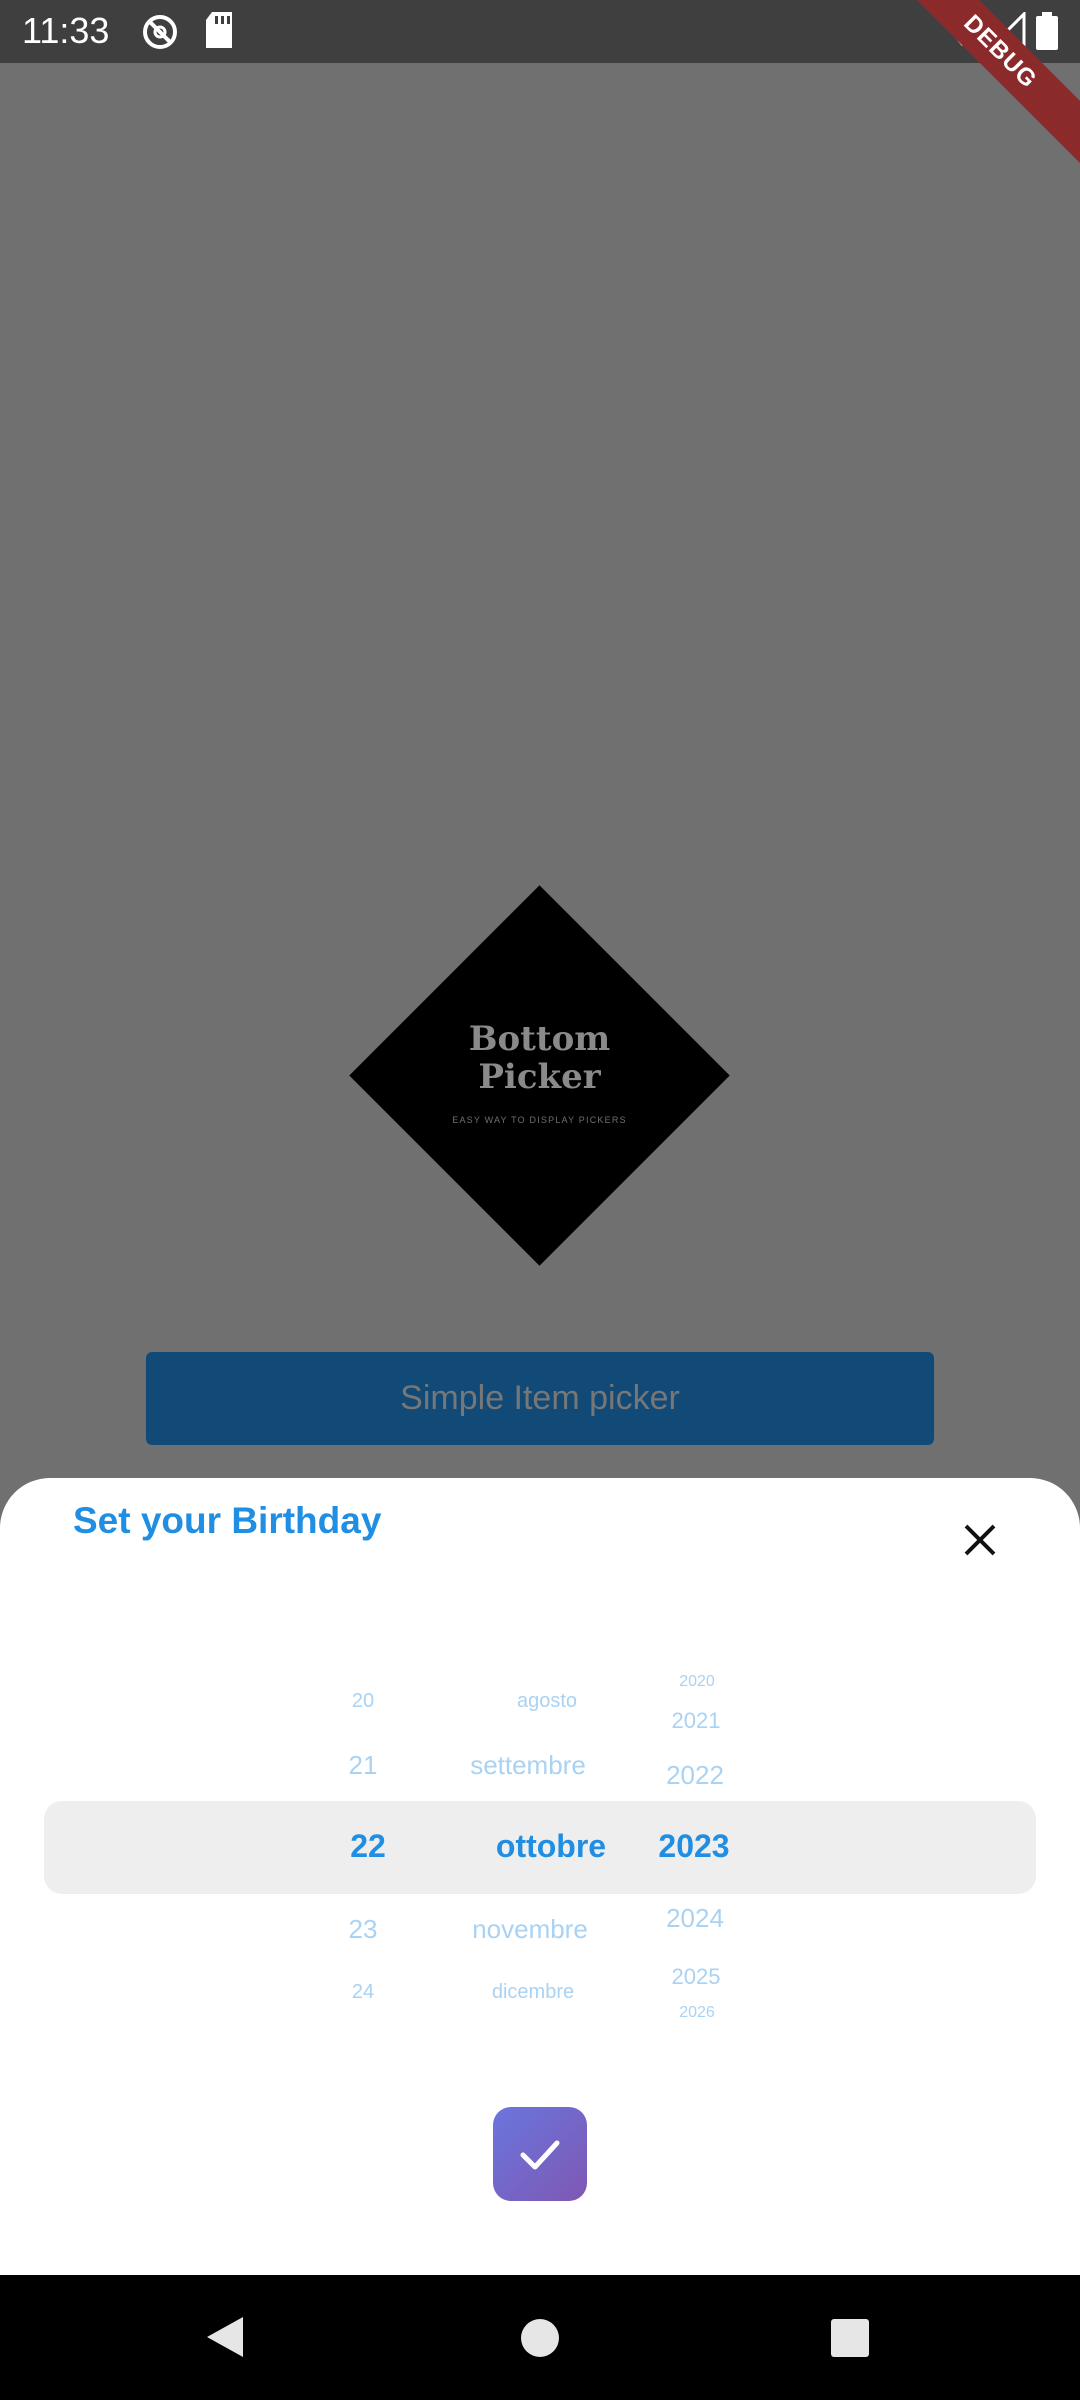 The width and height of the screenshot is (1080, 2400). Describe the element at coordinates (533, 1992) in the screenshot. I see `month-item: dicembre` at that location.